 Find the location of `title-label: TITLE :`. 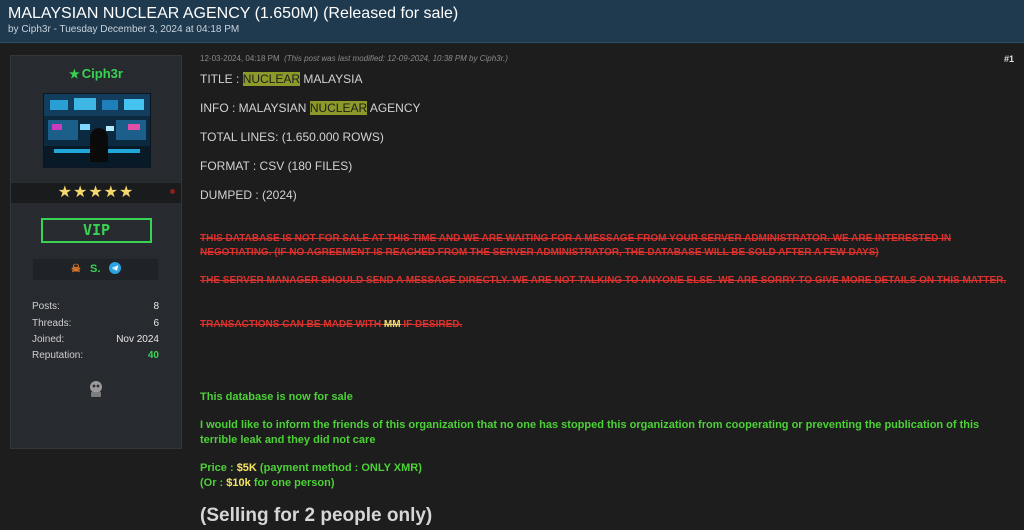

title-label: TITLE : is located at coordinates (221, 79).